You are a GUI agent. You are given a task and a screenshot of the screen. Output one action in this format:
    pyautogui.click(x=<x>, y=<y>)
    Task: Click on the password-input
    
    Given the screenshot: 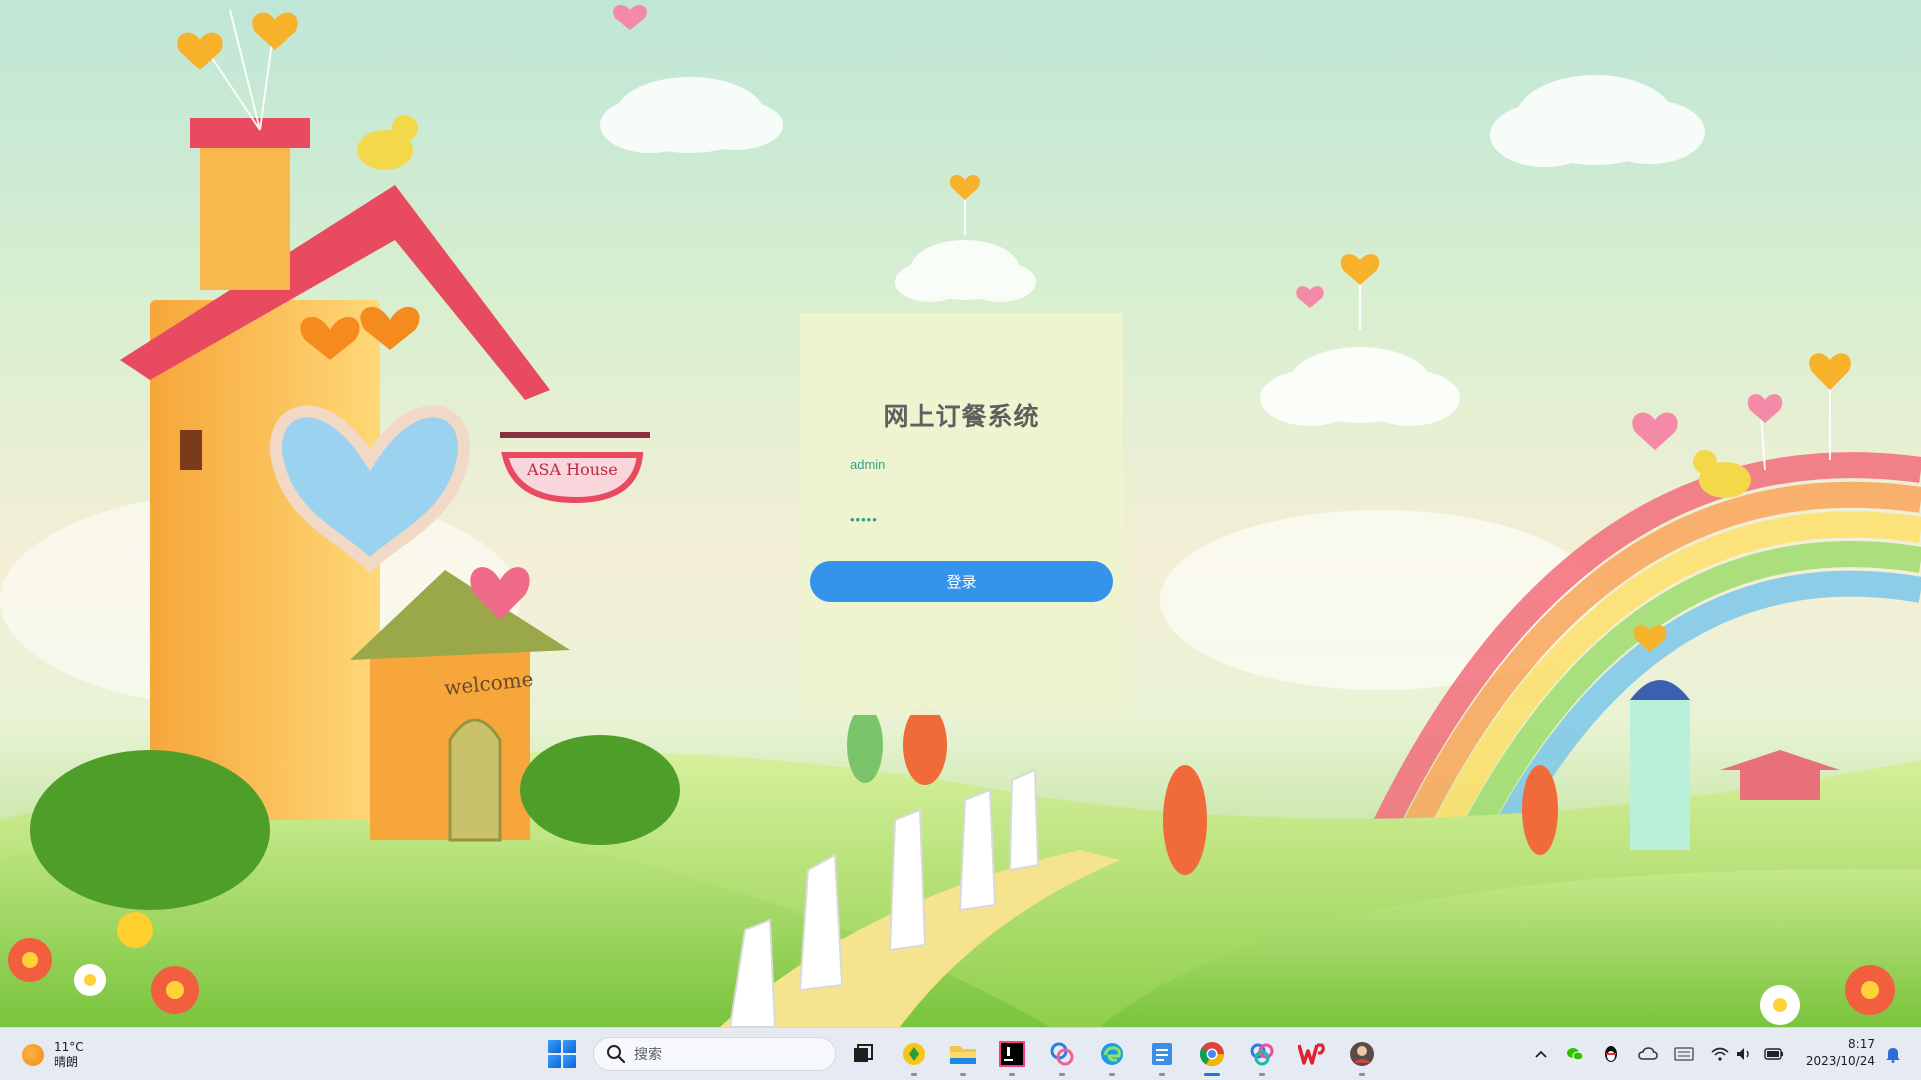 What is the action you would take?
    pyautogui.click(x=970, y=519)
    